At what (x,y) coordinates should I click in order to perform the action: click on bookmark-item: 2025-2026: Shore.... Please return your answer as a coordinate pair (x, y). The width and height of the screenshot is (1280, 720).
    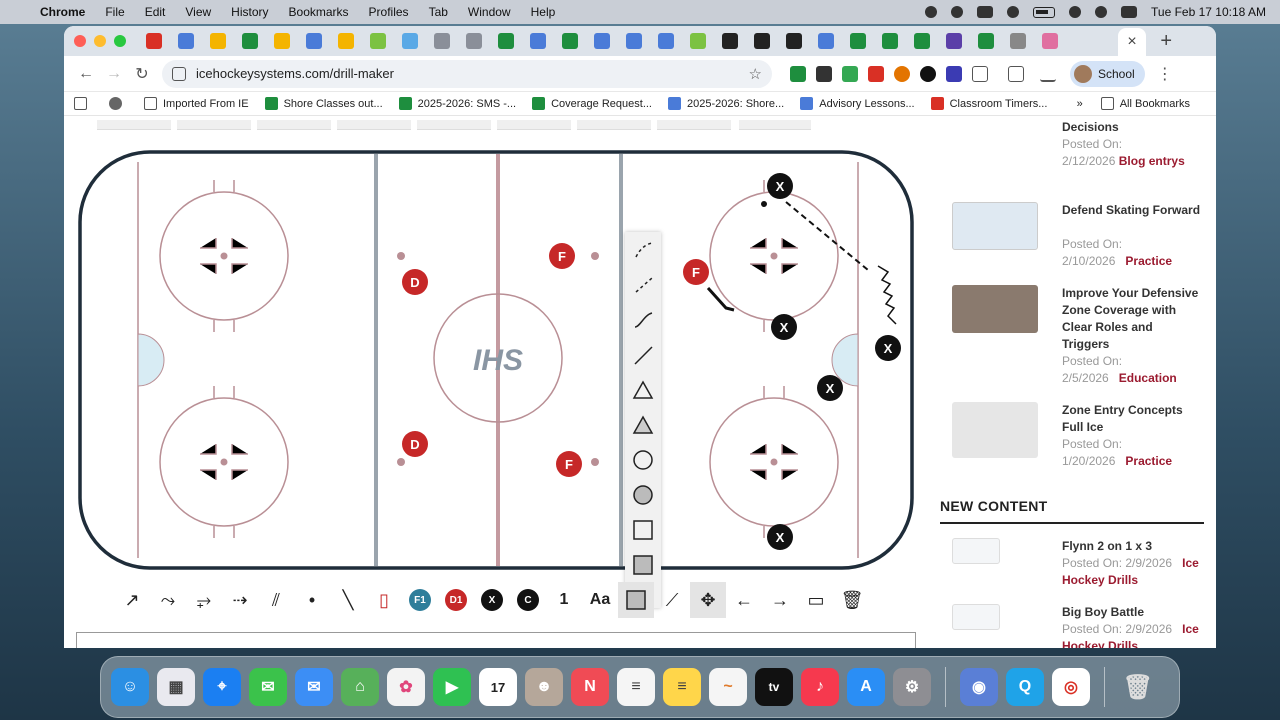
    Looking at the image, I should click on (725, 103).